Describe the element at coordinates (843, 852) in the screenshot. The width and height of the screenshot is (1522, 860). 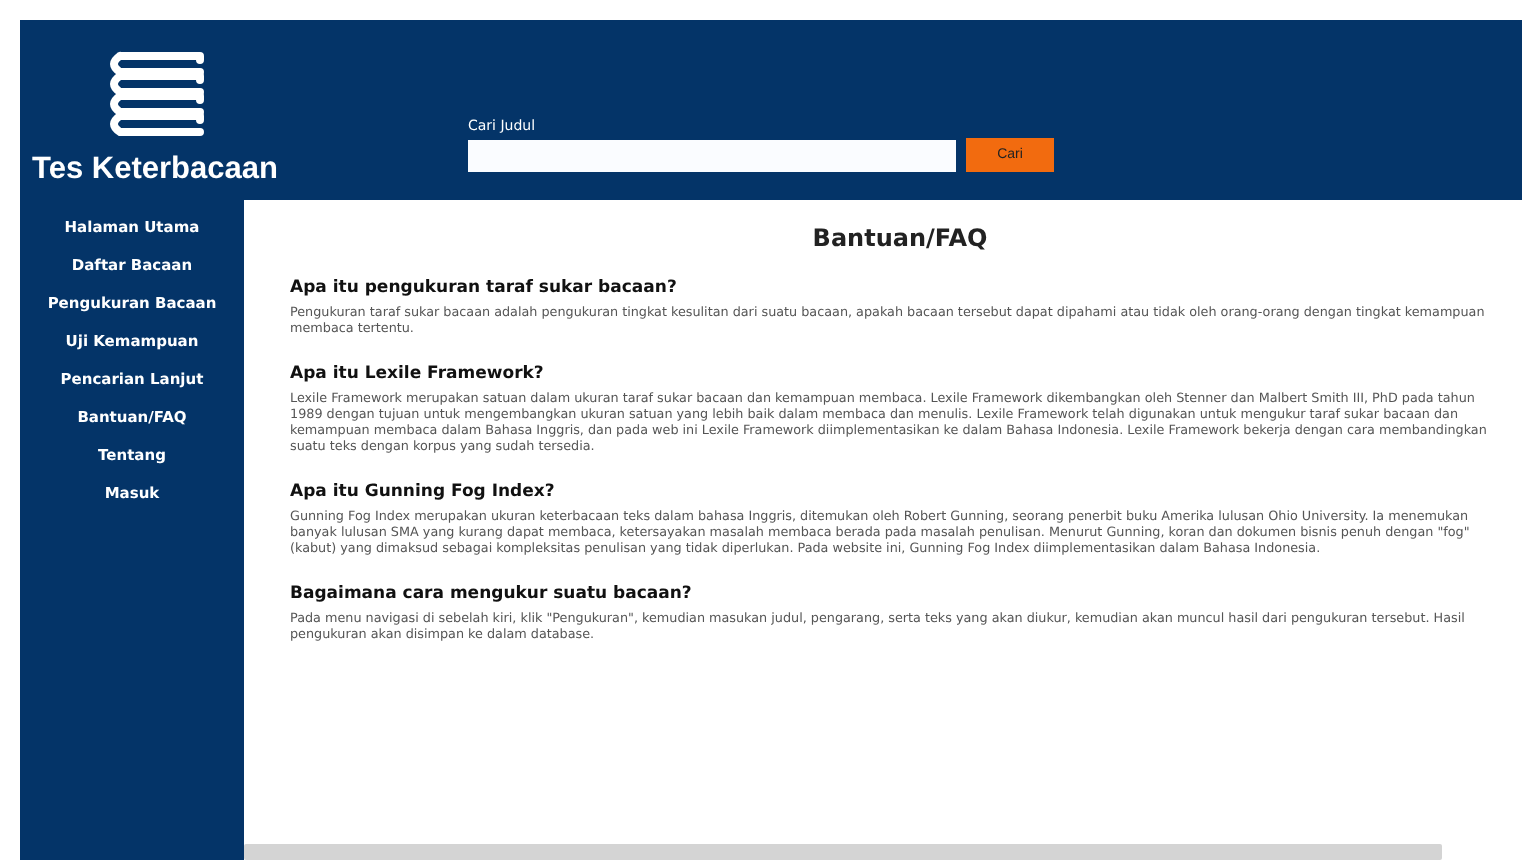
I see `horizontal-scrollbar` at that location.